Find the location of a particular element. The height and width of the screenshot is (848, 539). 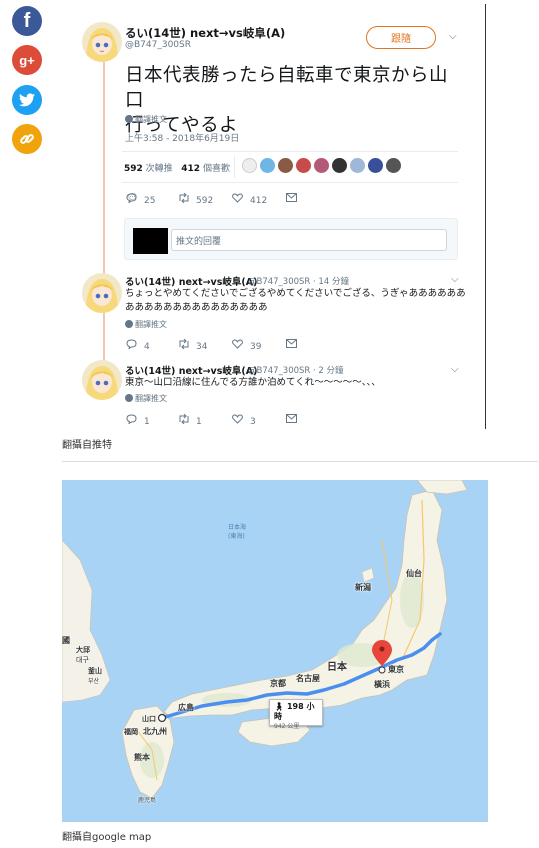

map-label-busan: 釜山 부산 is located at coordinates (95, 676).